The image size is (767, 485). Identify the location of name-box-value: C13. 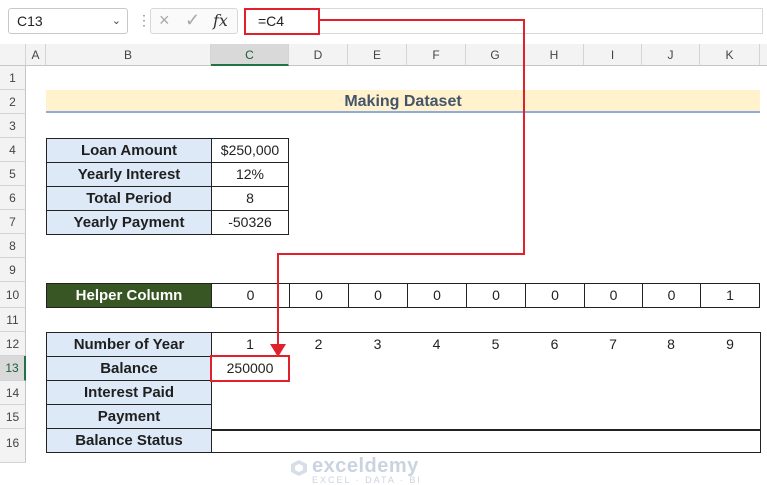
(30, 21).